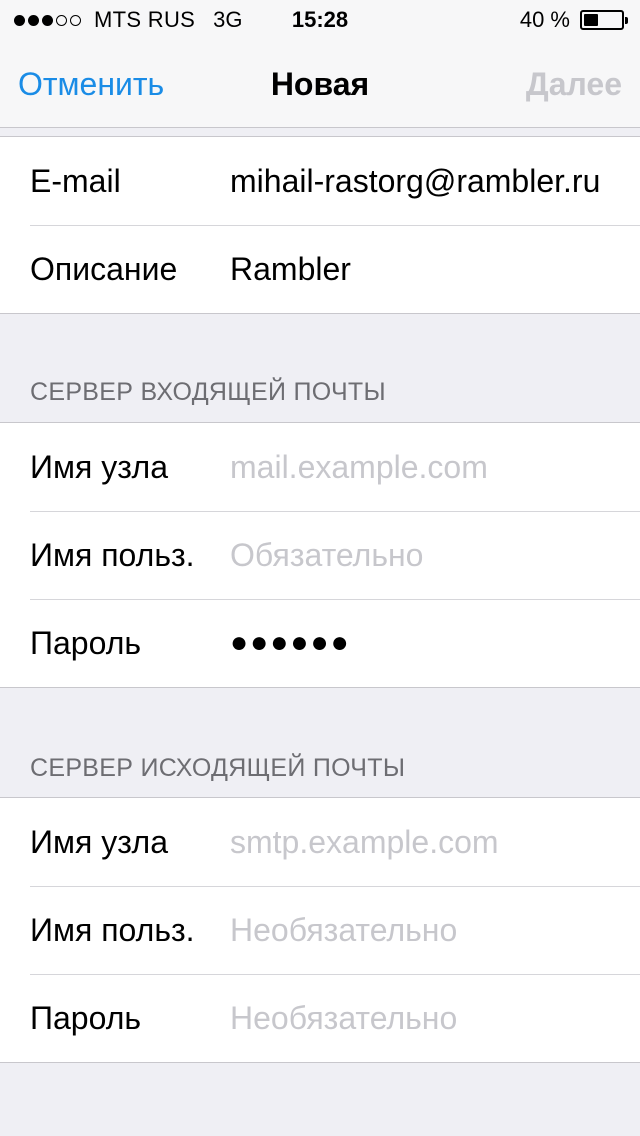  Describe the element at coordinates (290, 269) in the screenshot. I see `description-field: Rambler` at that location.